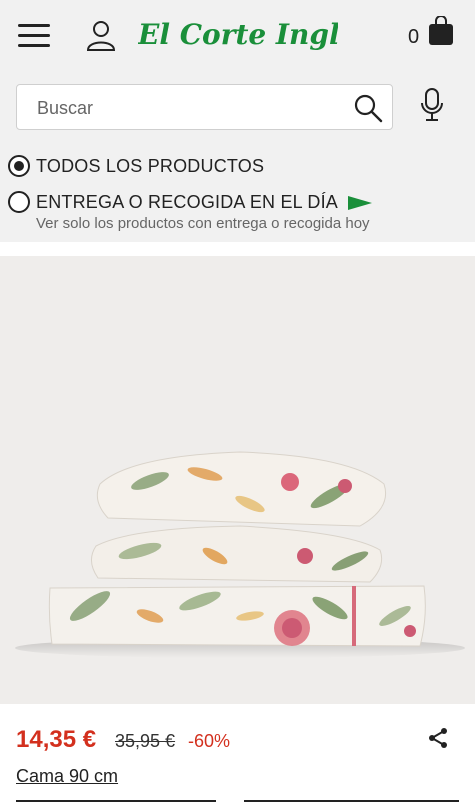  Describe the element at coordinates (19, 202) in the screenshot. I see `radio-same-day` at that location.